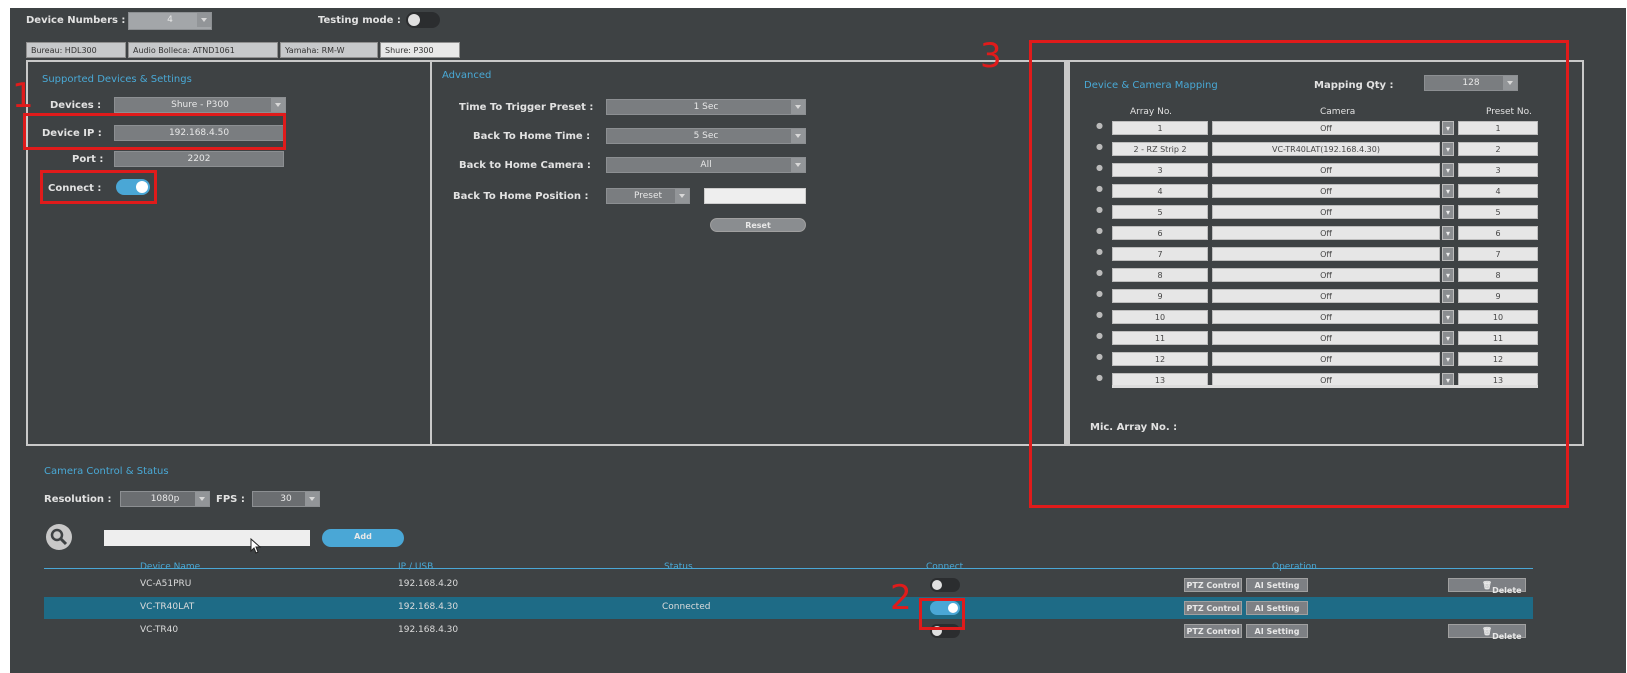  I want to click on resolution-label: Resolution :, so click(78, 499).